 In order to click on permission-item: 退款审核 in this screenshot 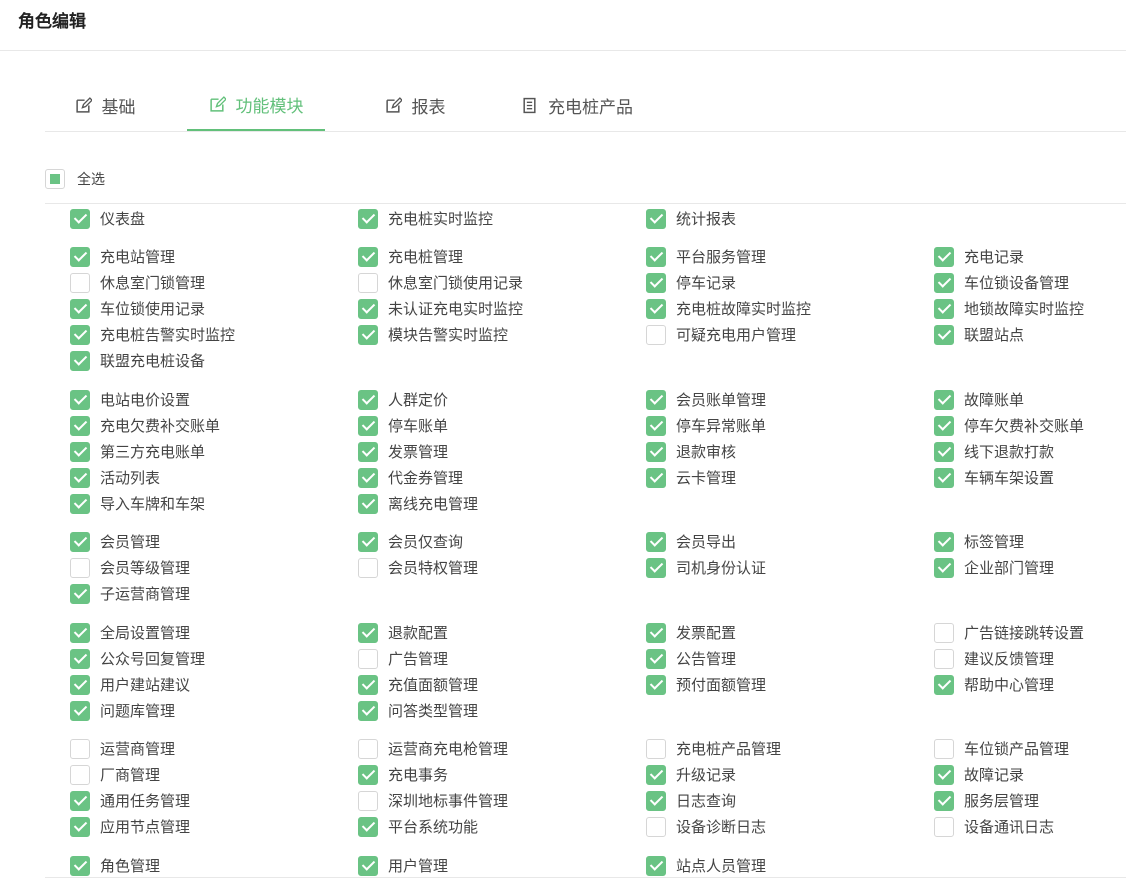, I will do `click(691, 451)`.